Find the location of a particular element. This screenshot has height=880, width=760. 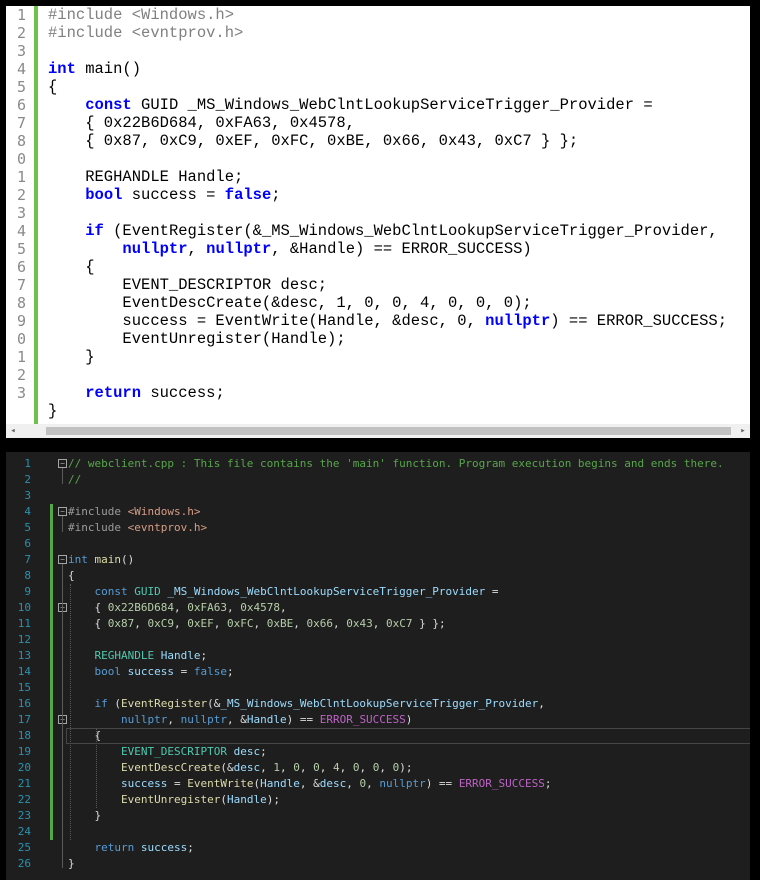

code-token: 0xBE is located at coordinates (280, 623).